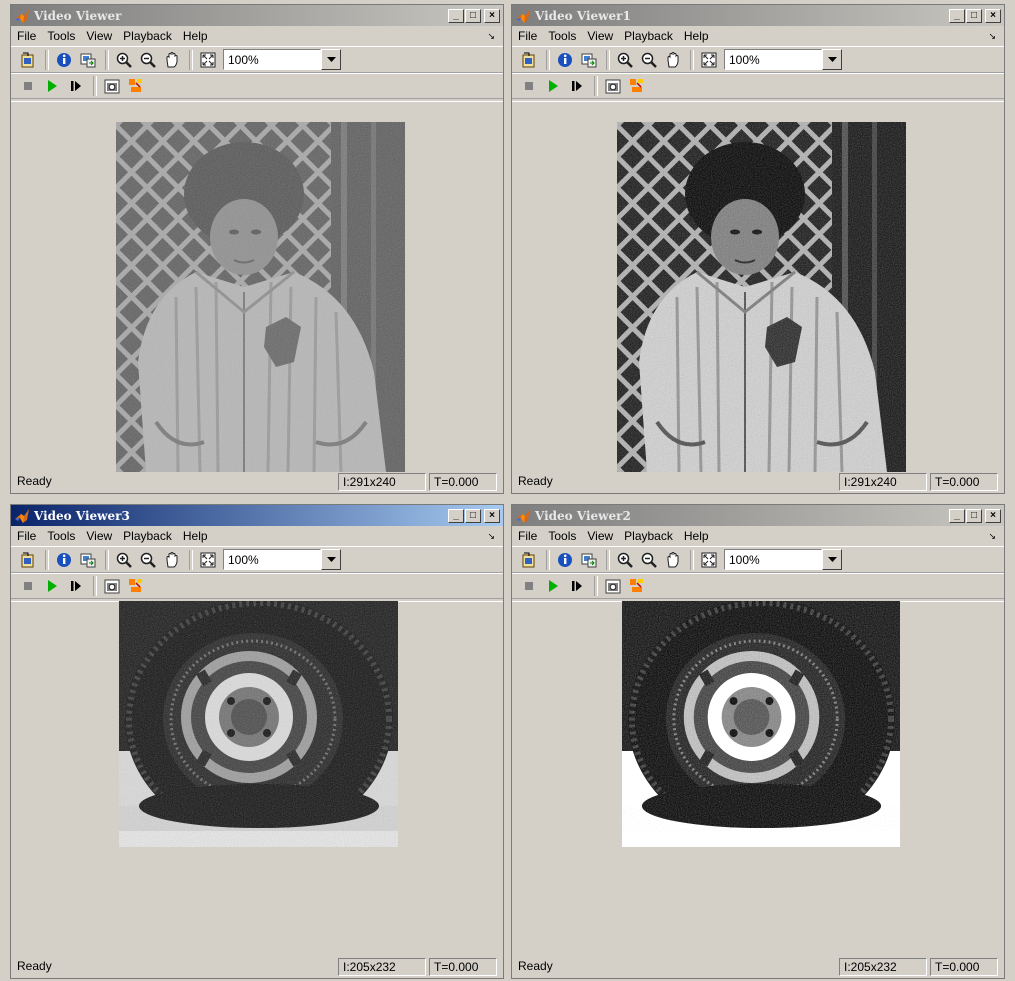 This screenshot has height=981, width=1015. What do you see at coordinates (758, 515) in the screenshot?
I see `title-bar: Video Viewer2 _ □ ×` at bounding box center [758, 515].